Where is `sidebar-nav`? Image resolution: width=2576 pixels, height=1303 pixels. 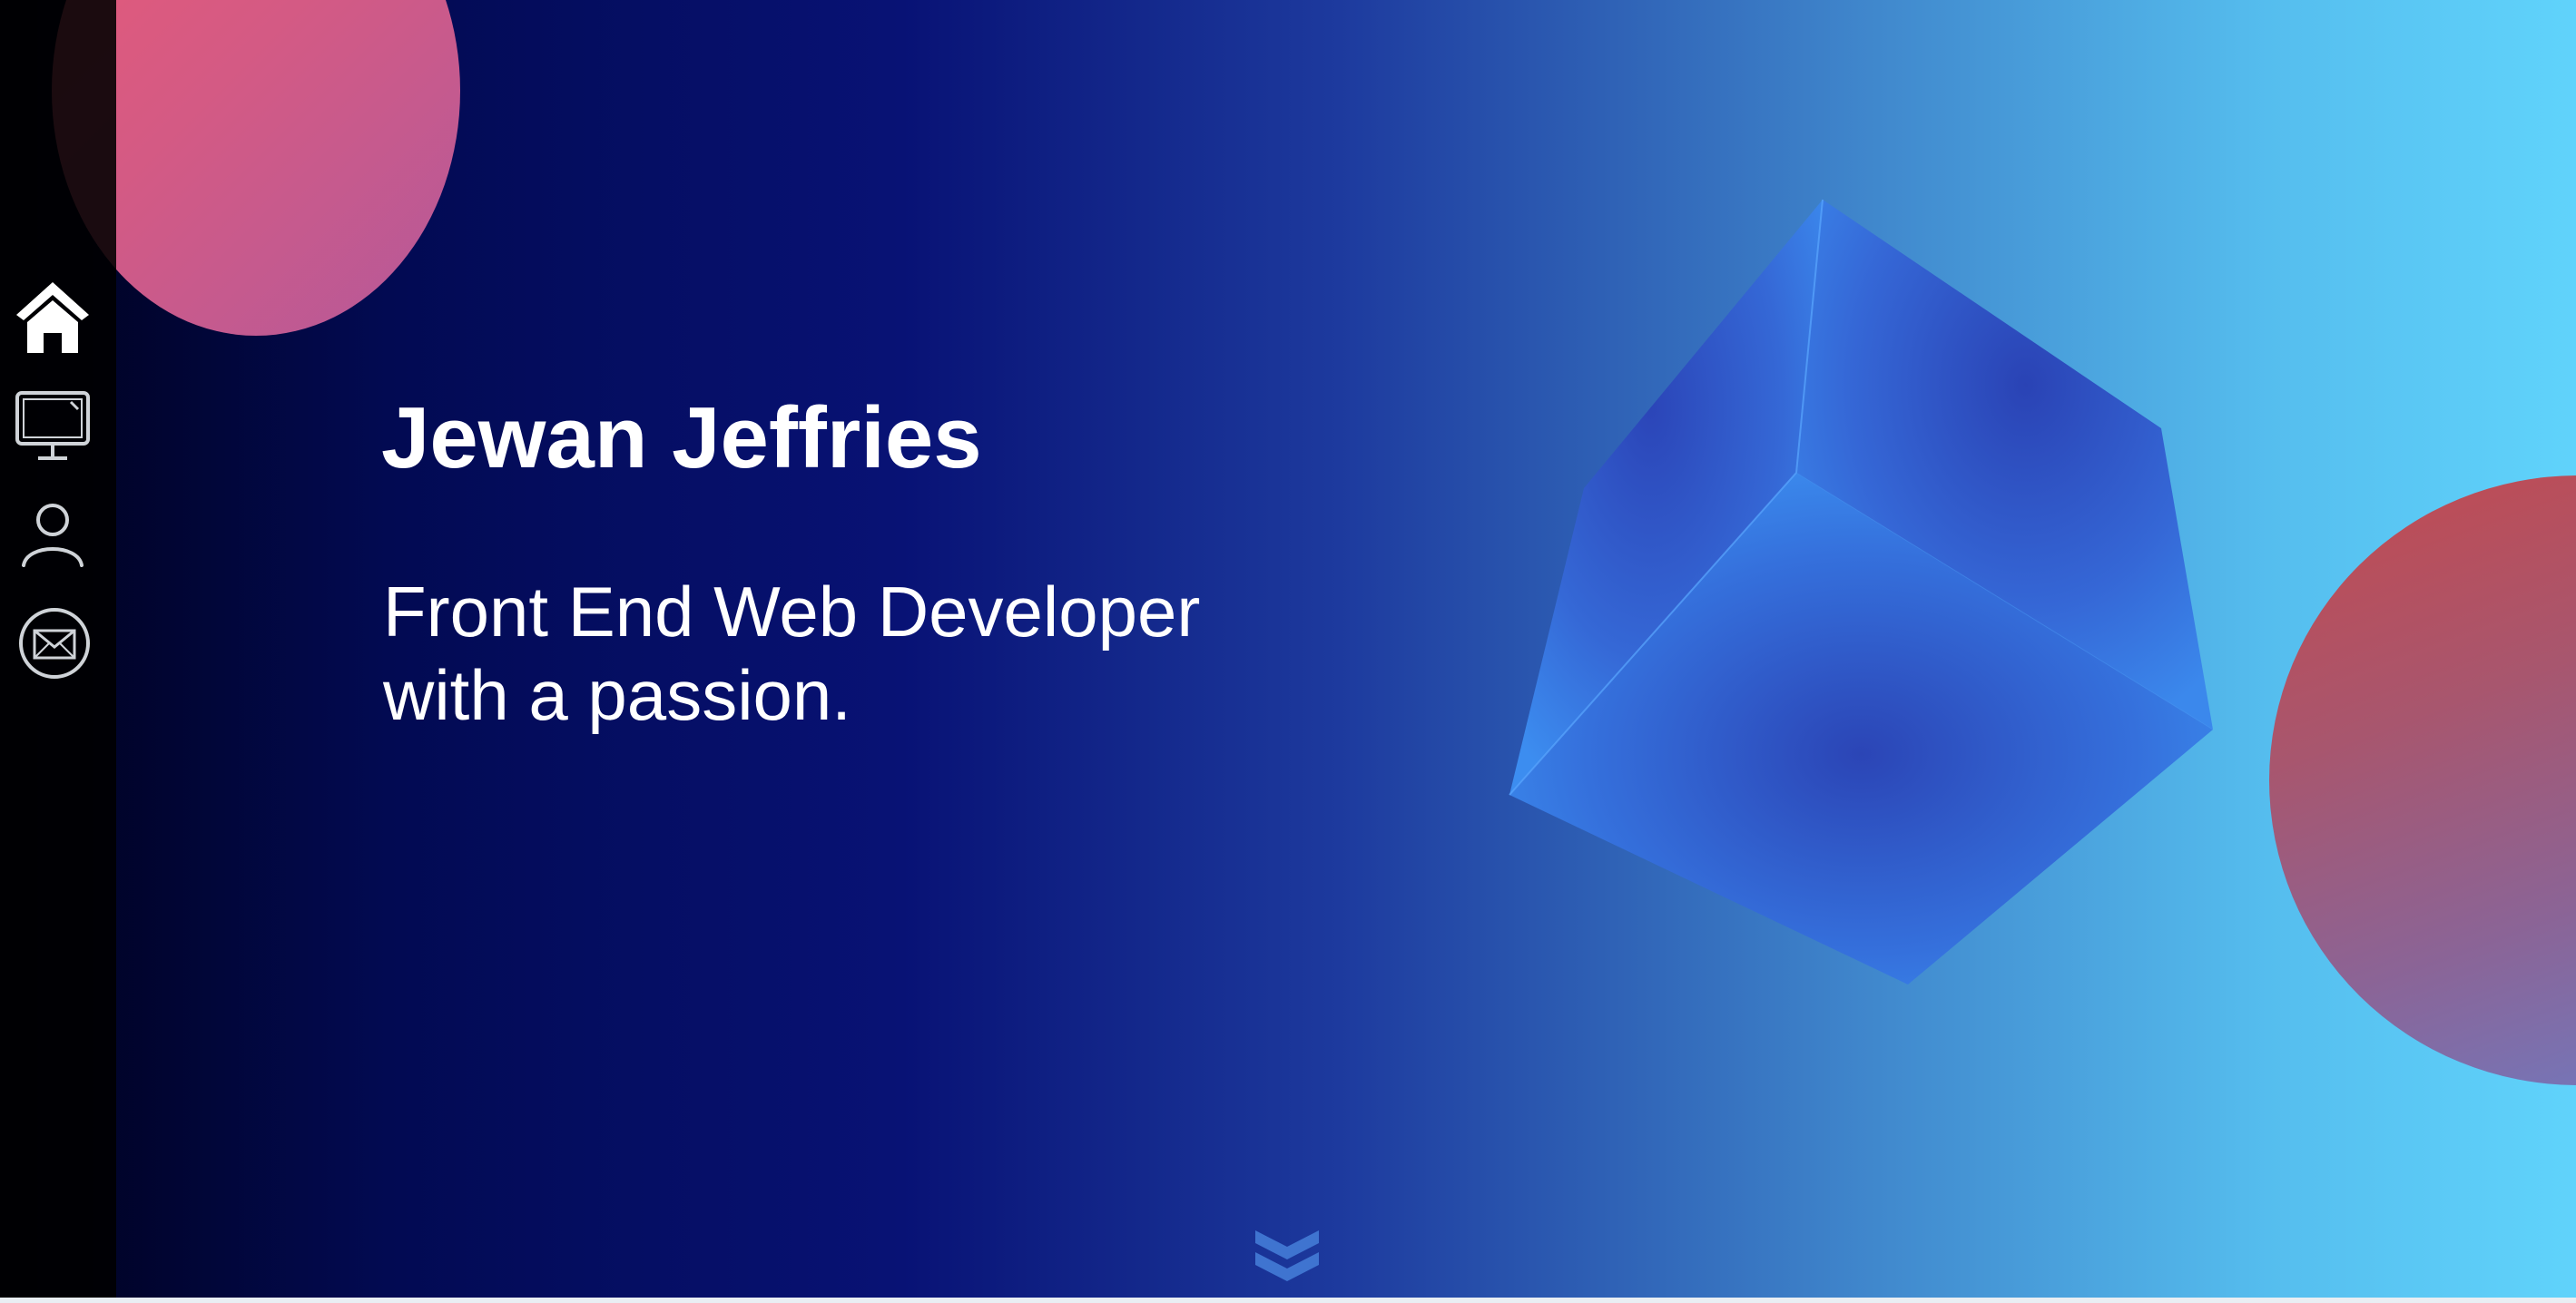 sidebar-nav is located at coordinates (58, 651).